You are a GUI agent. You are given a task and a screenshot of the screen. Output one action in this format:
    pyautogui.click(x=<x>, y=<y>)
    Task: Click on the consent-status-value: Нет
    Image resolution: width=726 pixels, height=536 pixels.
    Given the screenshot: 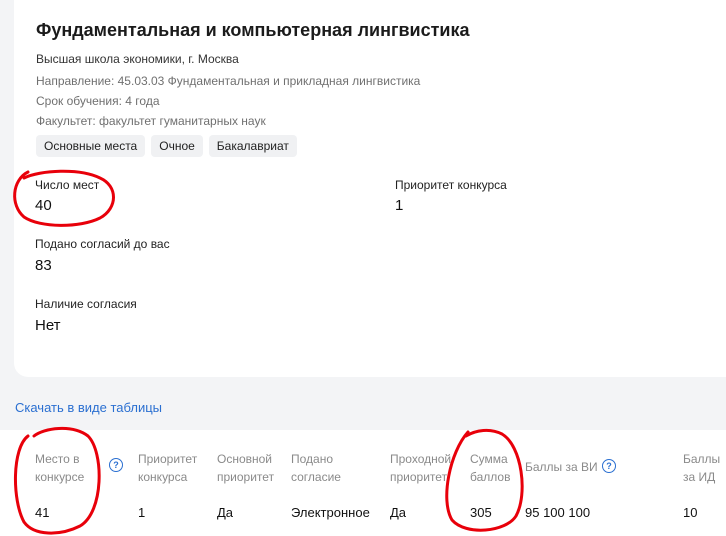 What is the action you would take?
    pyautogui.click(x=48, y=325)
    